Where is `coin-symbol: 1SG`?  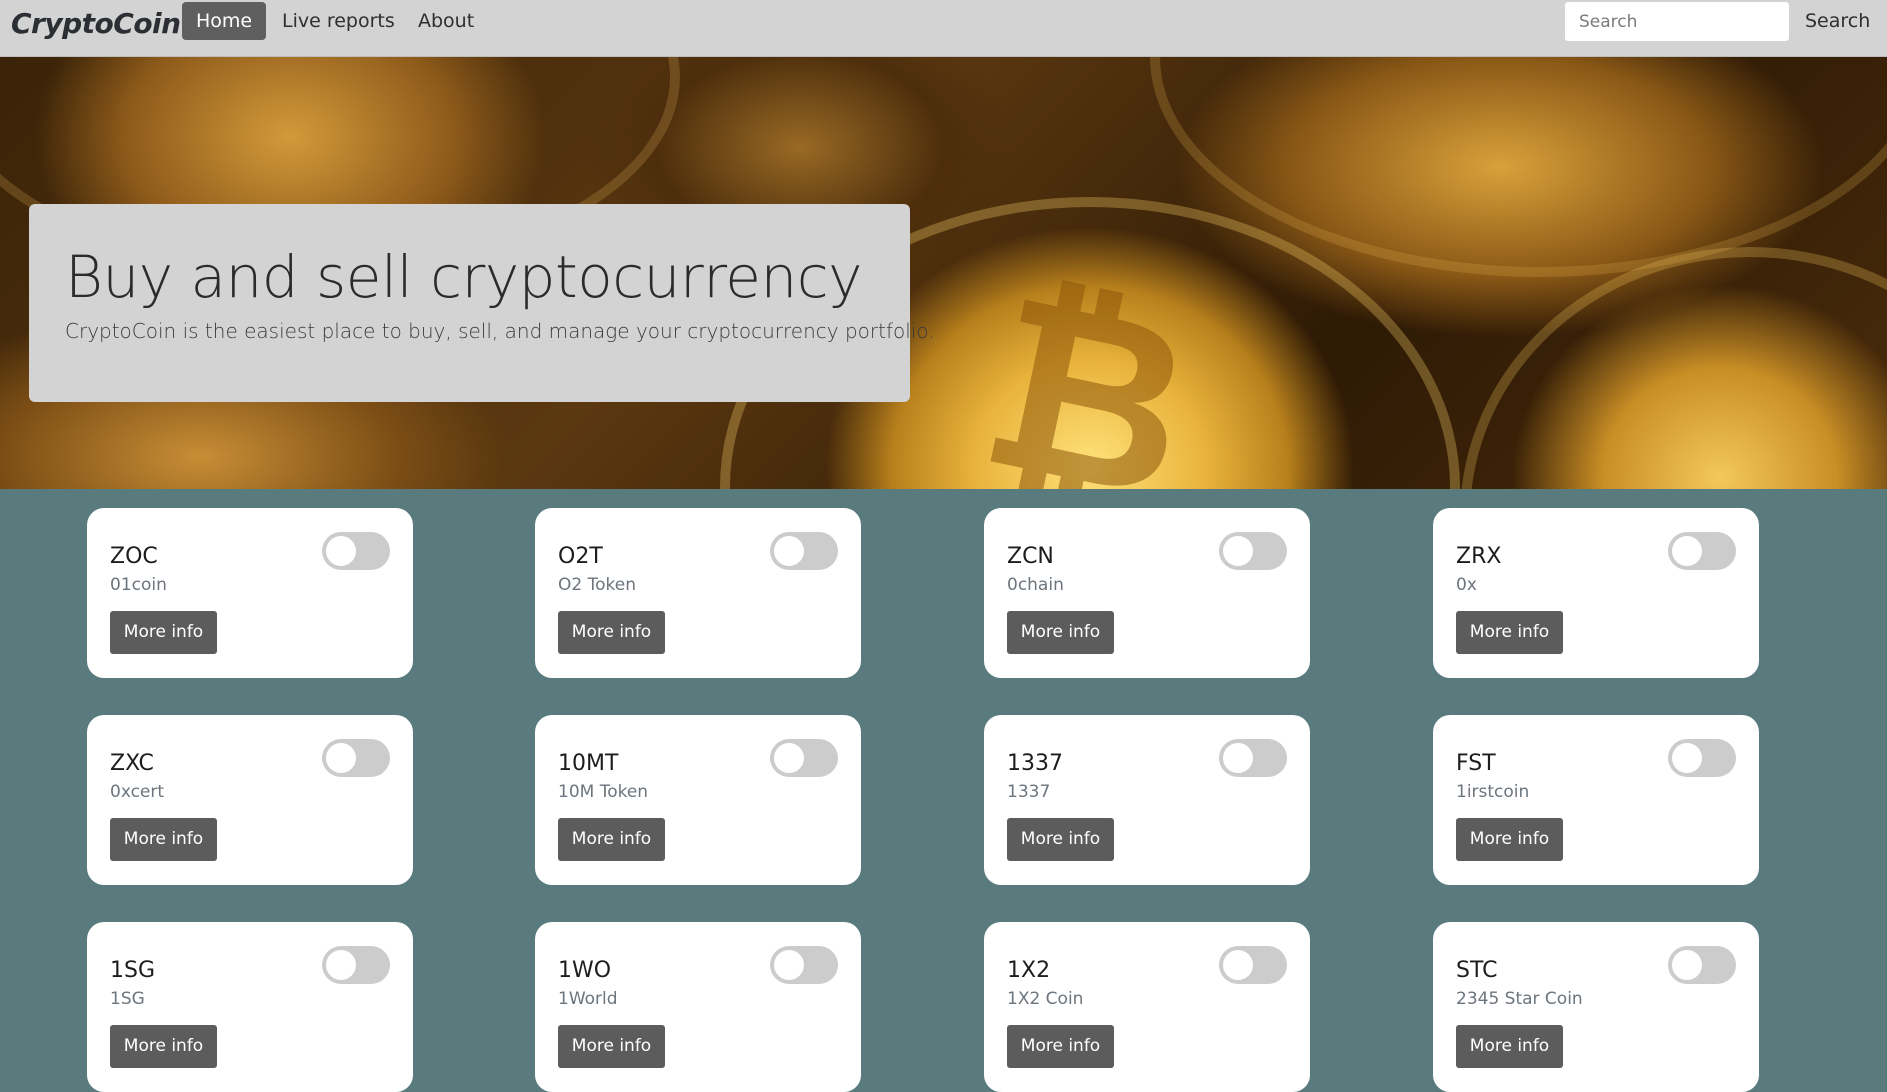
coin-symbol: 1SG is located at coordinates (133, 970).